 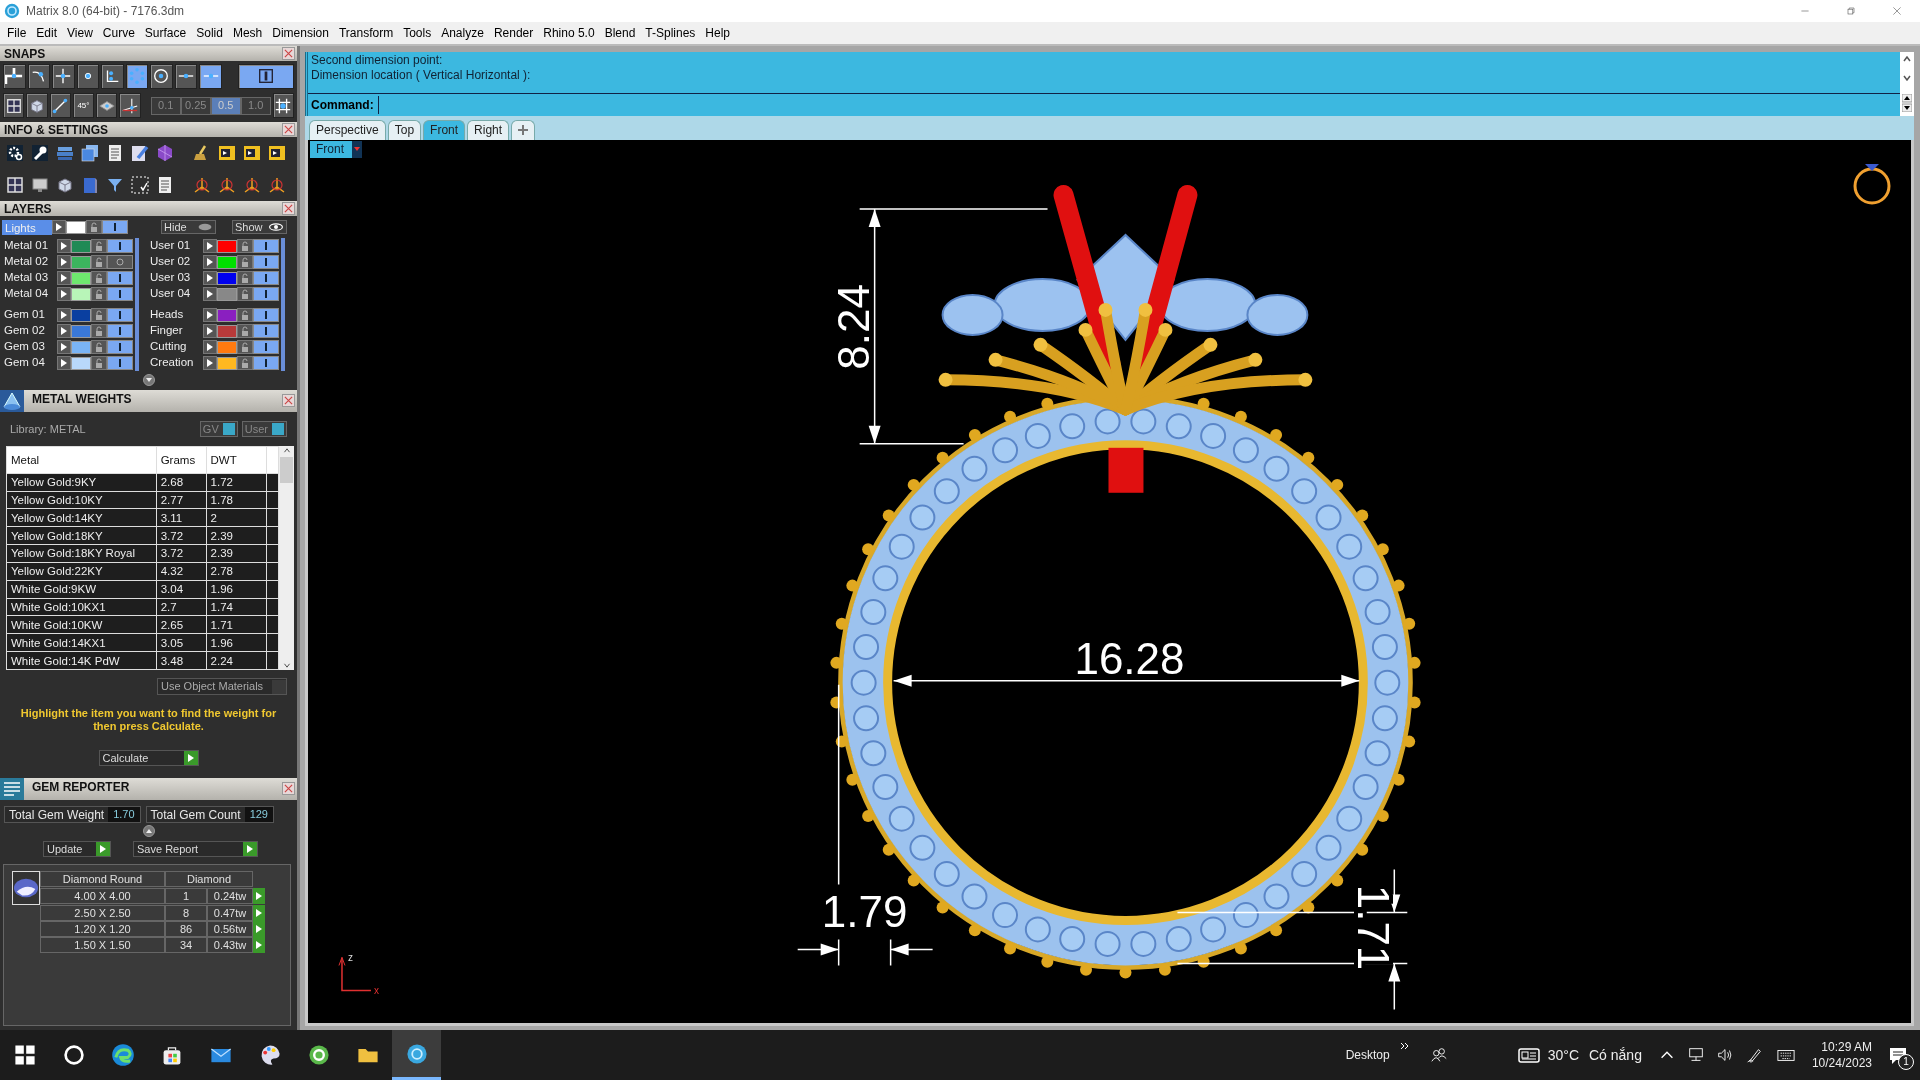 I want to click on layer-name: Gem 03, so click(x=24, y=347).